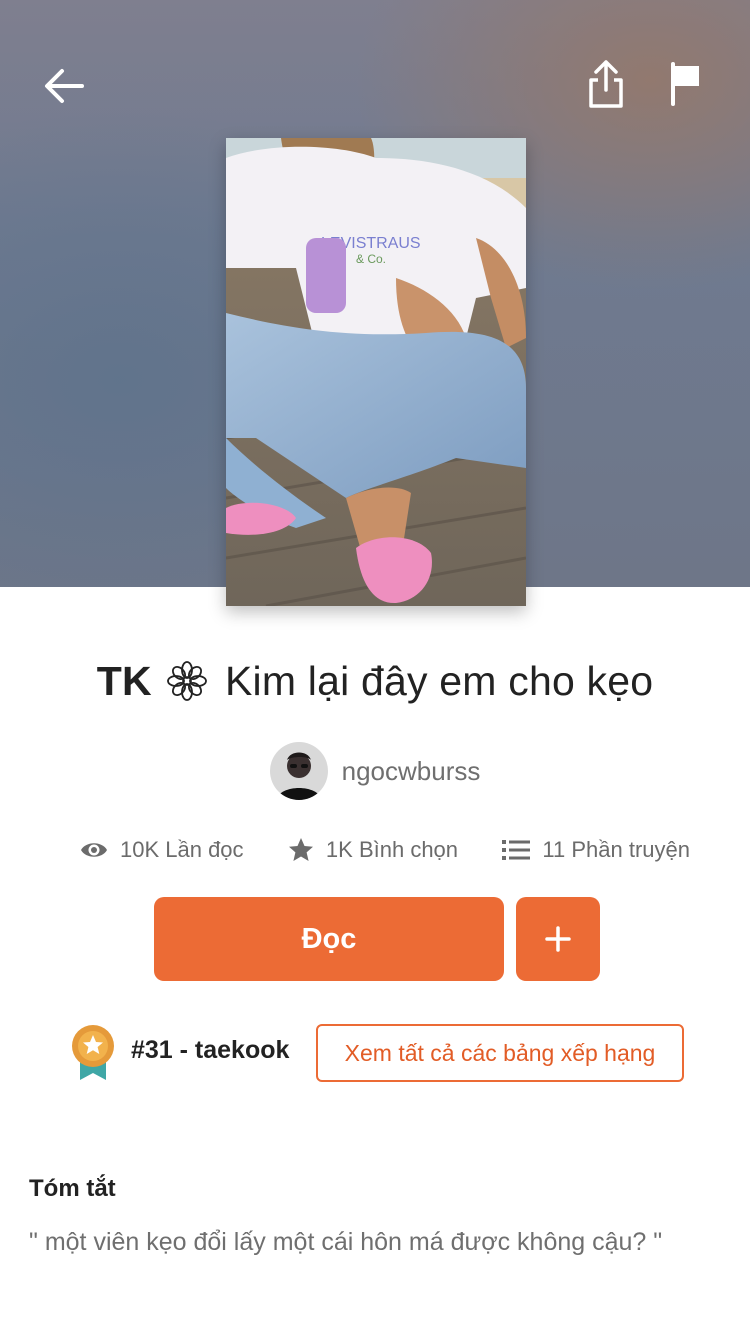 This screenshot has width=750, height=1334. Describe the element at coordinates (371, 259) in the screenshot. I see `svg-text: & Co.` at that location.